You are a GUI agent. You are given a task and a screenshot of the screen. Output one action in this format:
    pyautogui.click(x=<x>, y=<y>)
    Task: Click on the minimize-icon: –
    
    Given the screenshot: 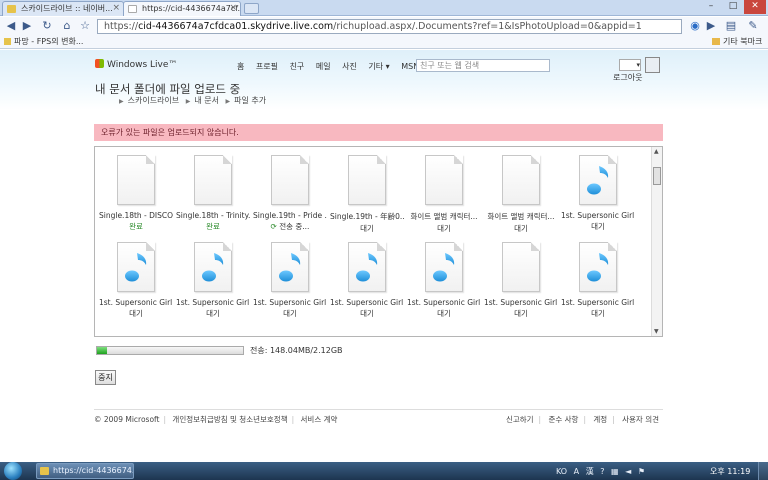 What is the action you would take?
    pyautogui.click(x=711, y=7)
    